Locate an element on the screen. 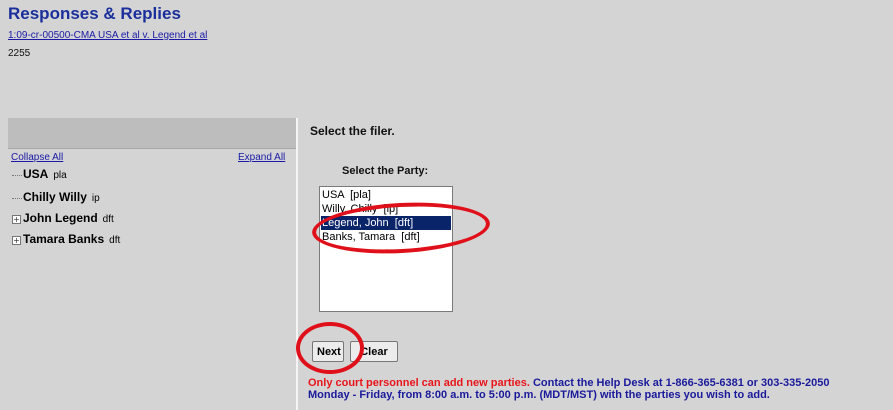  party-select-label: Select the Party: is located at coordinates (385, 171).